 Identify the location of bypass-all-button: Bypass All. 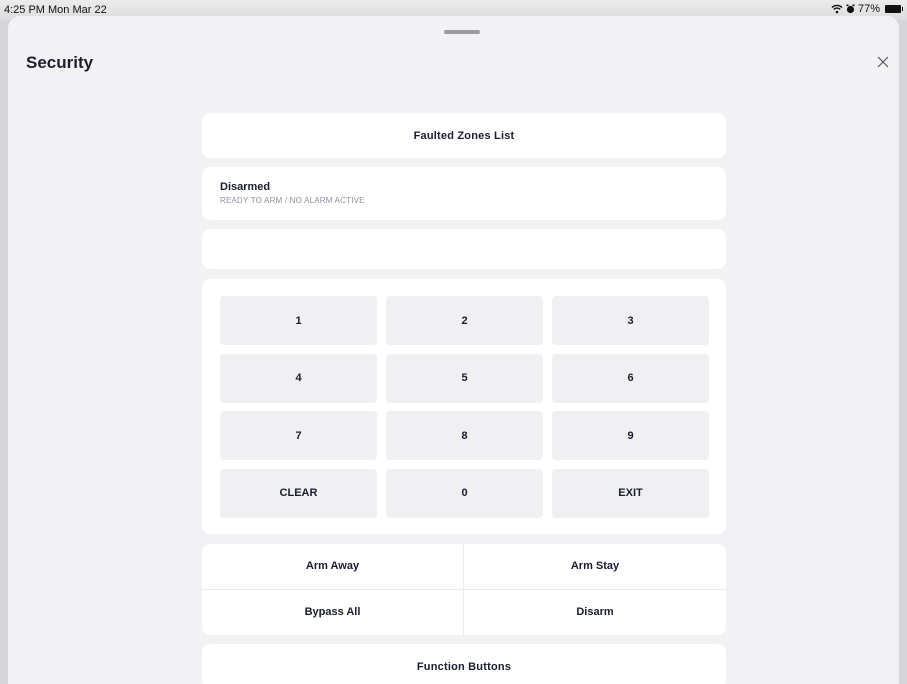
(333, 612).